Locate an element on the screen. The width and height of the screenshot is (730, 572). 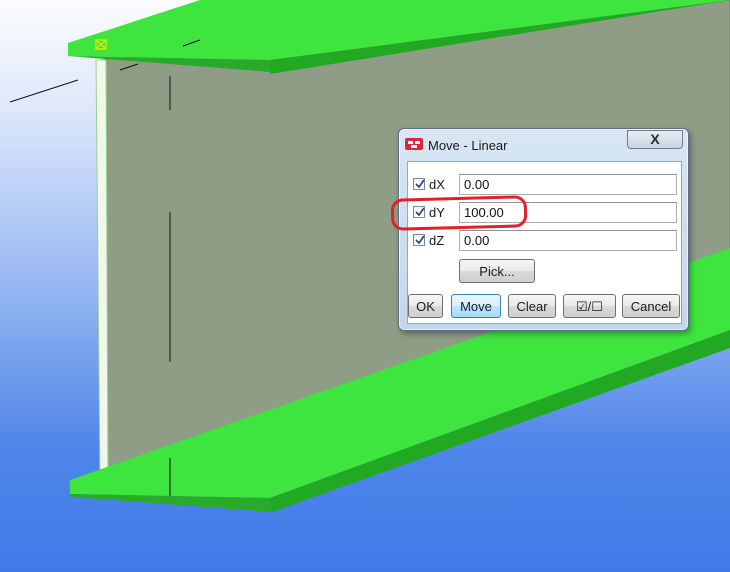
close-icon: X is located at coordinates (655, 139).